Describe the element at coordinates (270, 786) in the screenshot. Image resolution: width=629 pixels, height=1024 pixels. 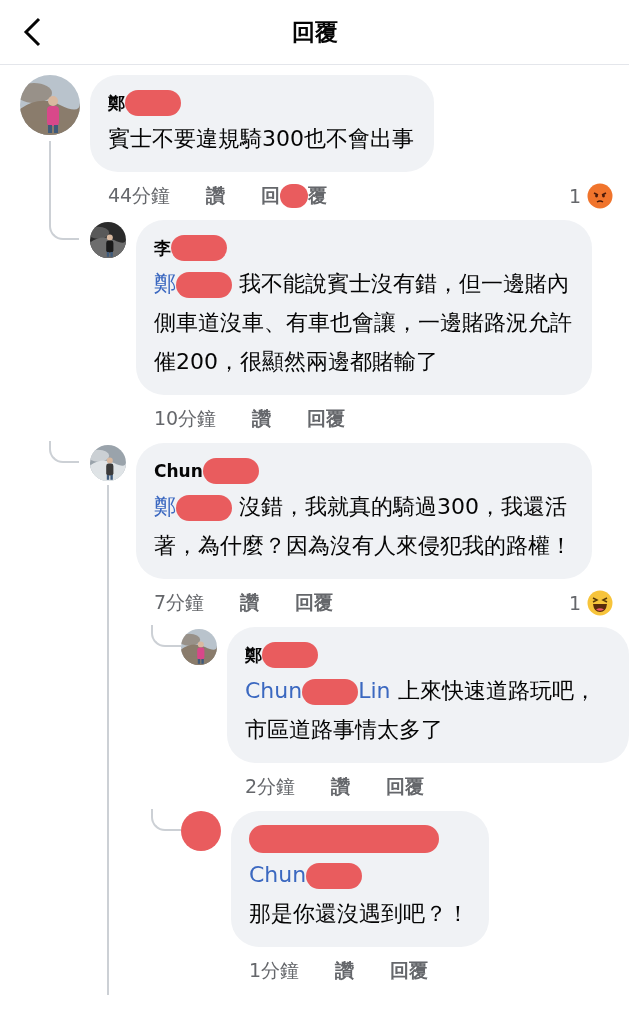
I see `comment-time: 2分鐘` at that location.